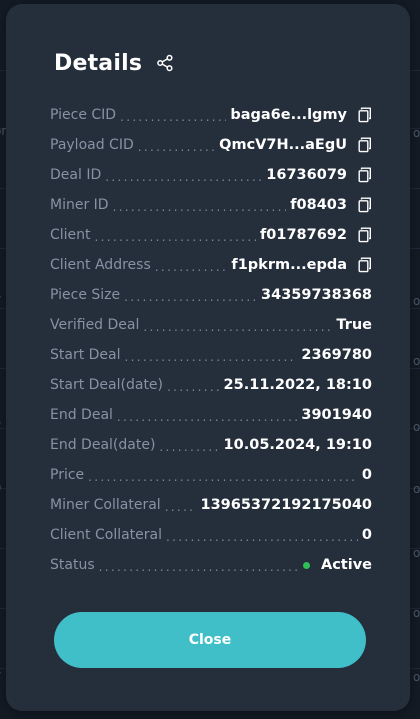 This screenshot has height=719, width=420. Describe the element at coordinates (106, 535) in the screenshot. I see `detail-label: Client Collateral` at that location.